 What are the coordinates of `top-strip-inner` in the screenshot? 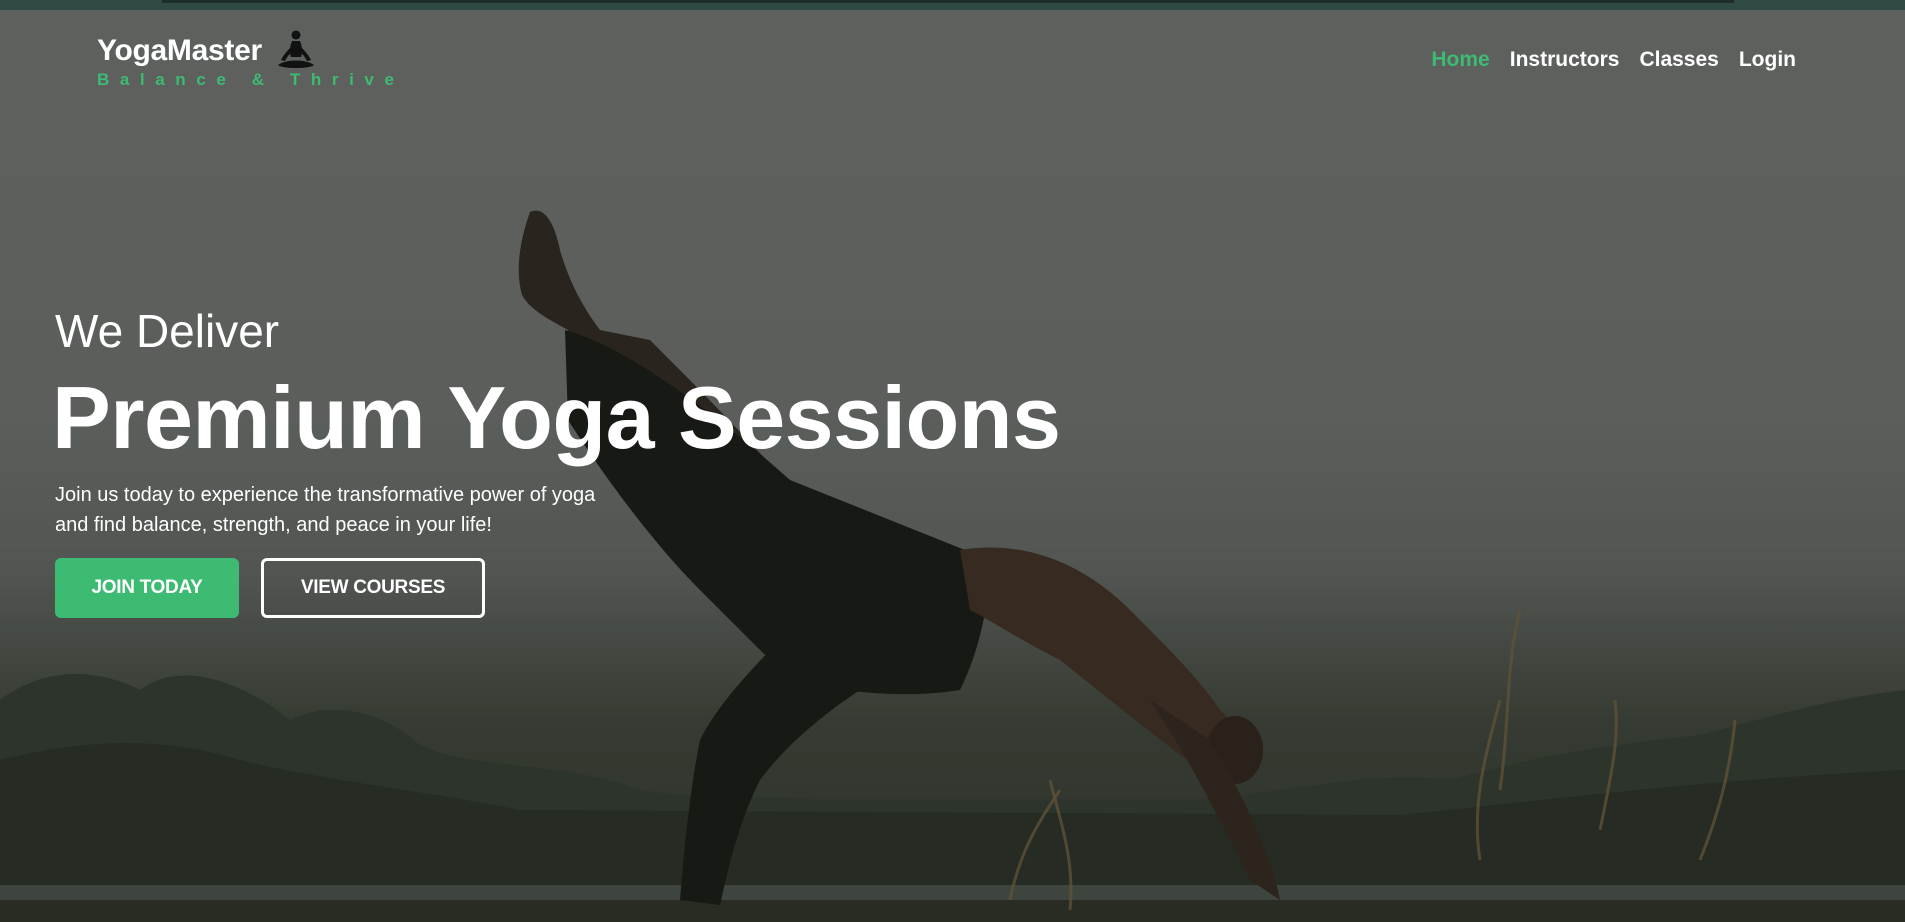 It's located at (948, 1).